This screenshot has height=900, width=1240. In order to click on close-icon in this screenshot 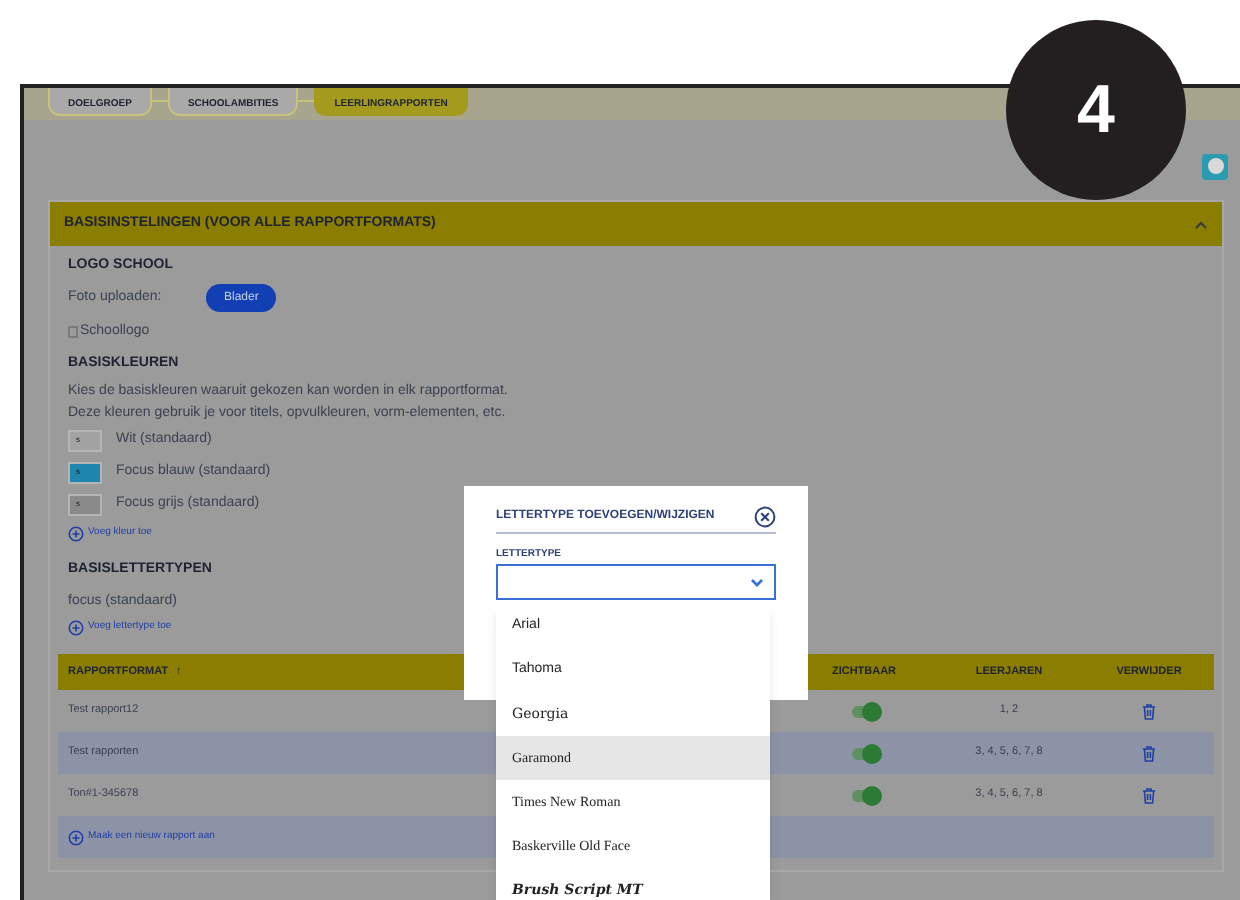, I will do `click(765, 516)`.